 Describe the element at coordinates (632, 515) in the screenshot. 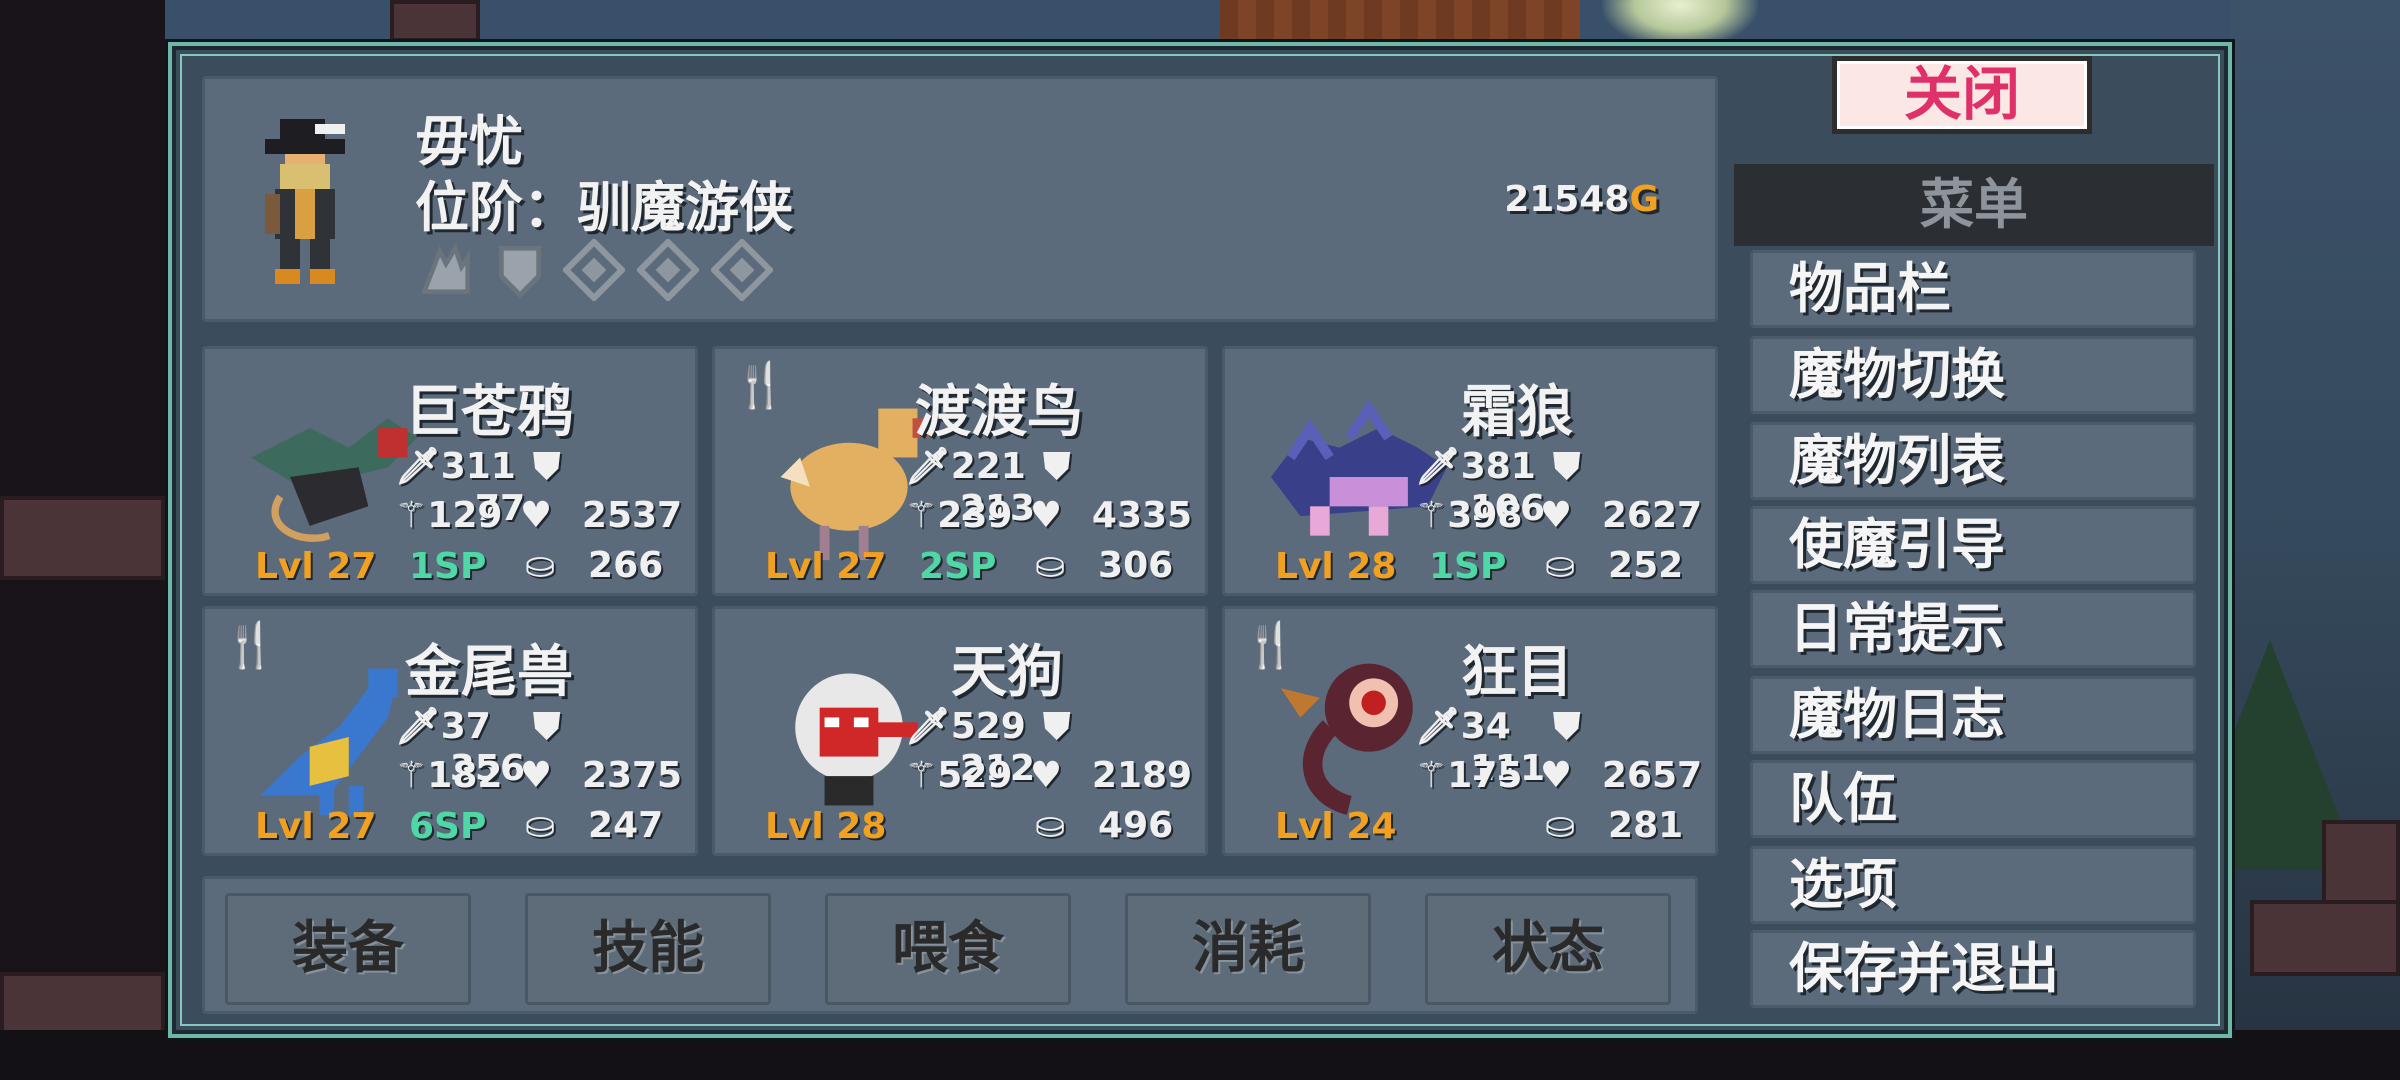

I see `health-value: 2537` at that location.